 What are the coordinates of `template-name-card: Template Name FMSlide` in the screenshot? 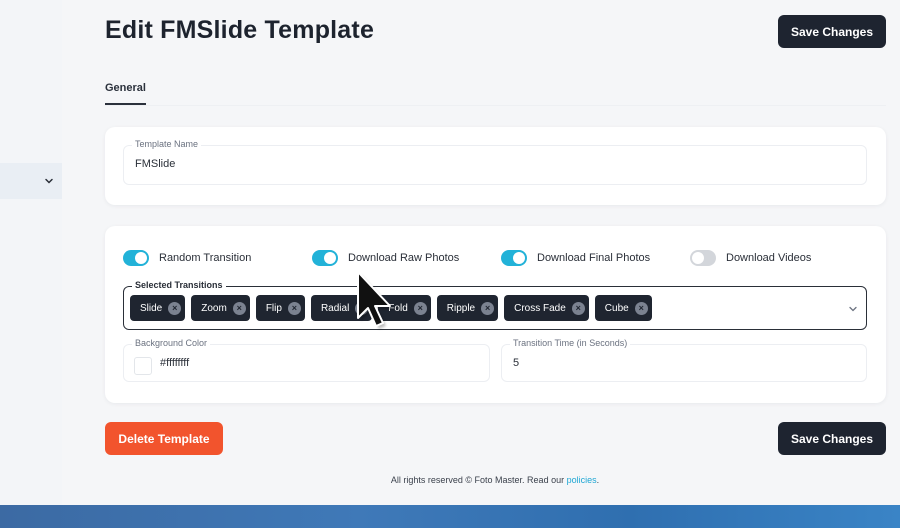 It's located at (495, 166).